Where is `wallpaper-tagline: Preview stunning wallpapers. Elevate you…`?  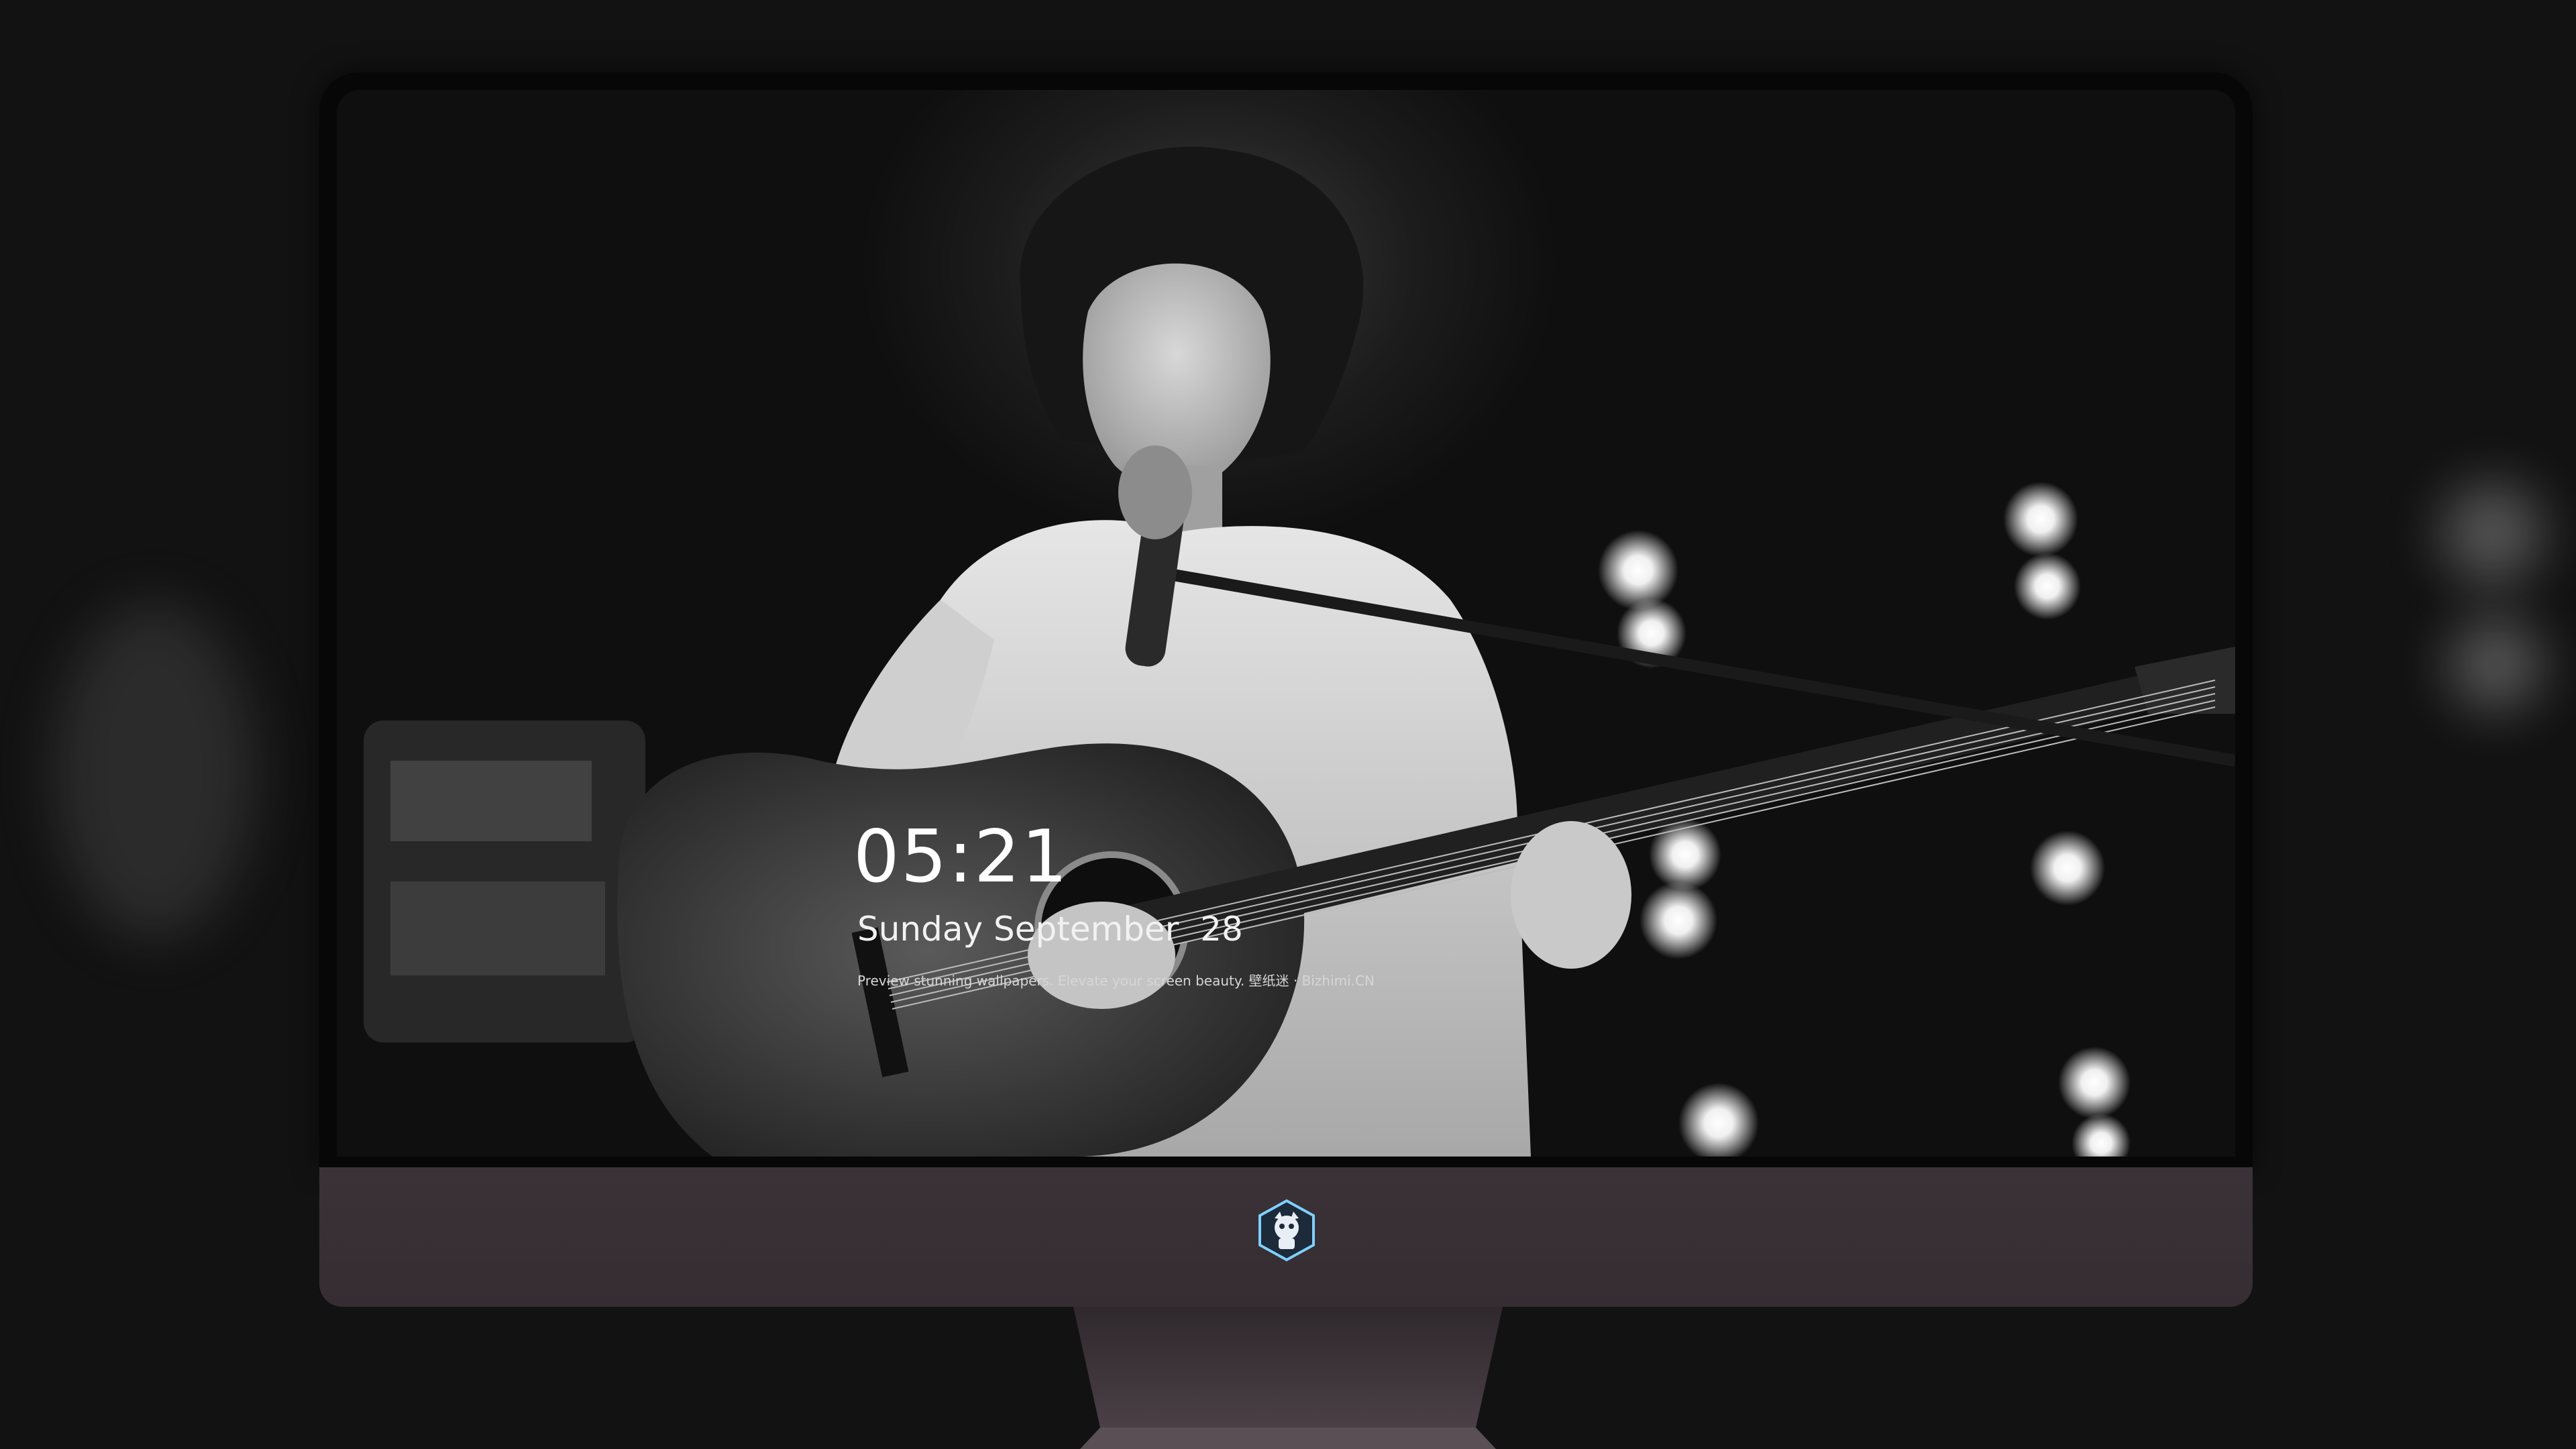
wallpaper-tagline: Preview stunning wallpapers. Elevate you… is located at coordinates (1116, 981).